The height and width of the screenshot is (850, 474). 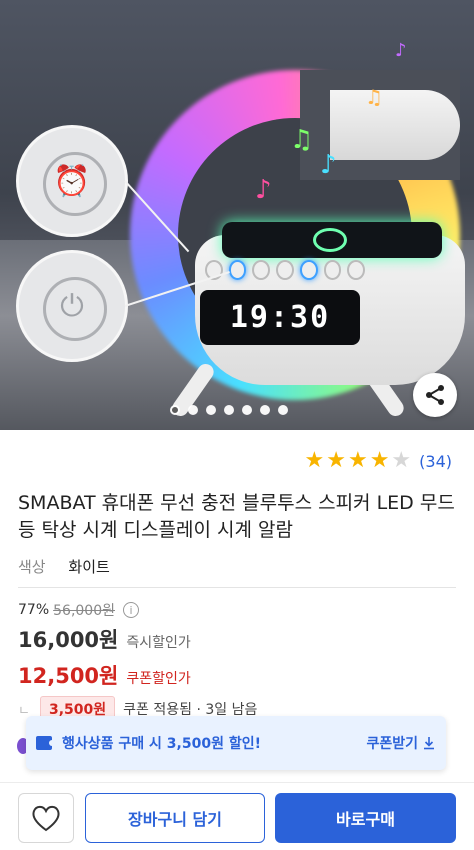 I want to click on bottom-action-bar: 장바구니 담기 바로구매, so click(x=237, y=816).